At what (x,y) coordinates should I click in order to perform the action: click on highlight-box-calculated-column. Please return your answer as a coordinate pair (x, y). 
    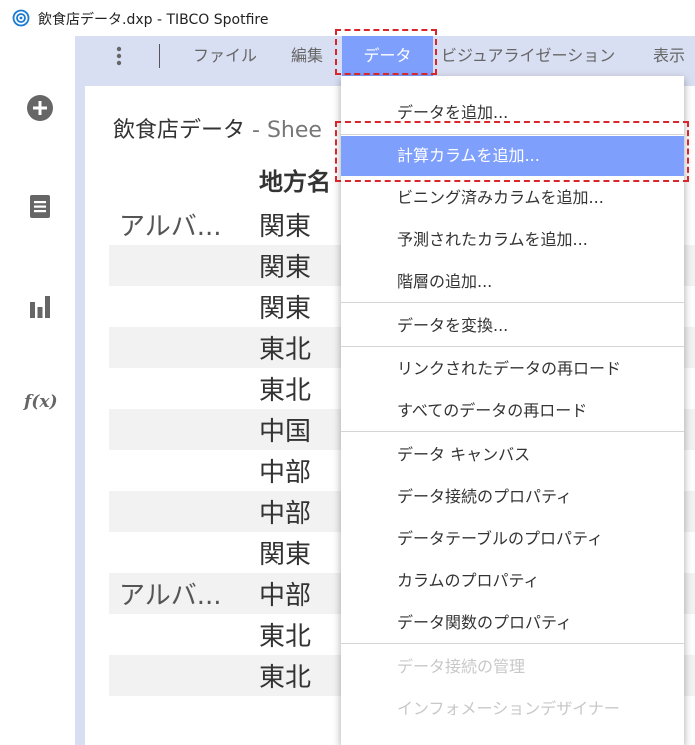
    Looking at the image, I should click on (512, 151).